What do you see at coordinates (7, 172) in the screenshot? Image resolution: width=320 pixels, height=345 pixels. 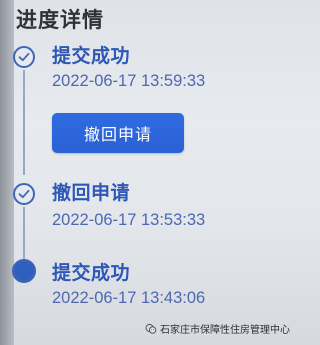 I see `left-edge-strip` at bounding box center [7, 172].